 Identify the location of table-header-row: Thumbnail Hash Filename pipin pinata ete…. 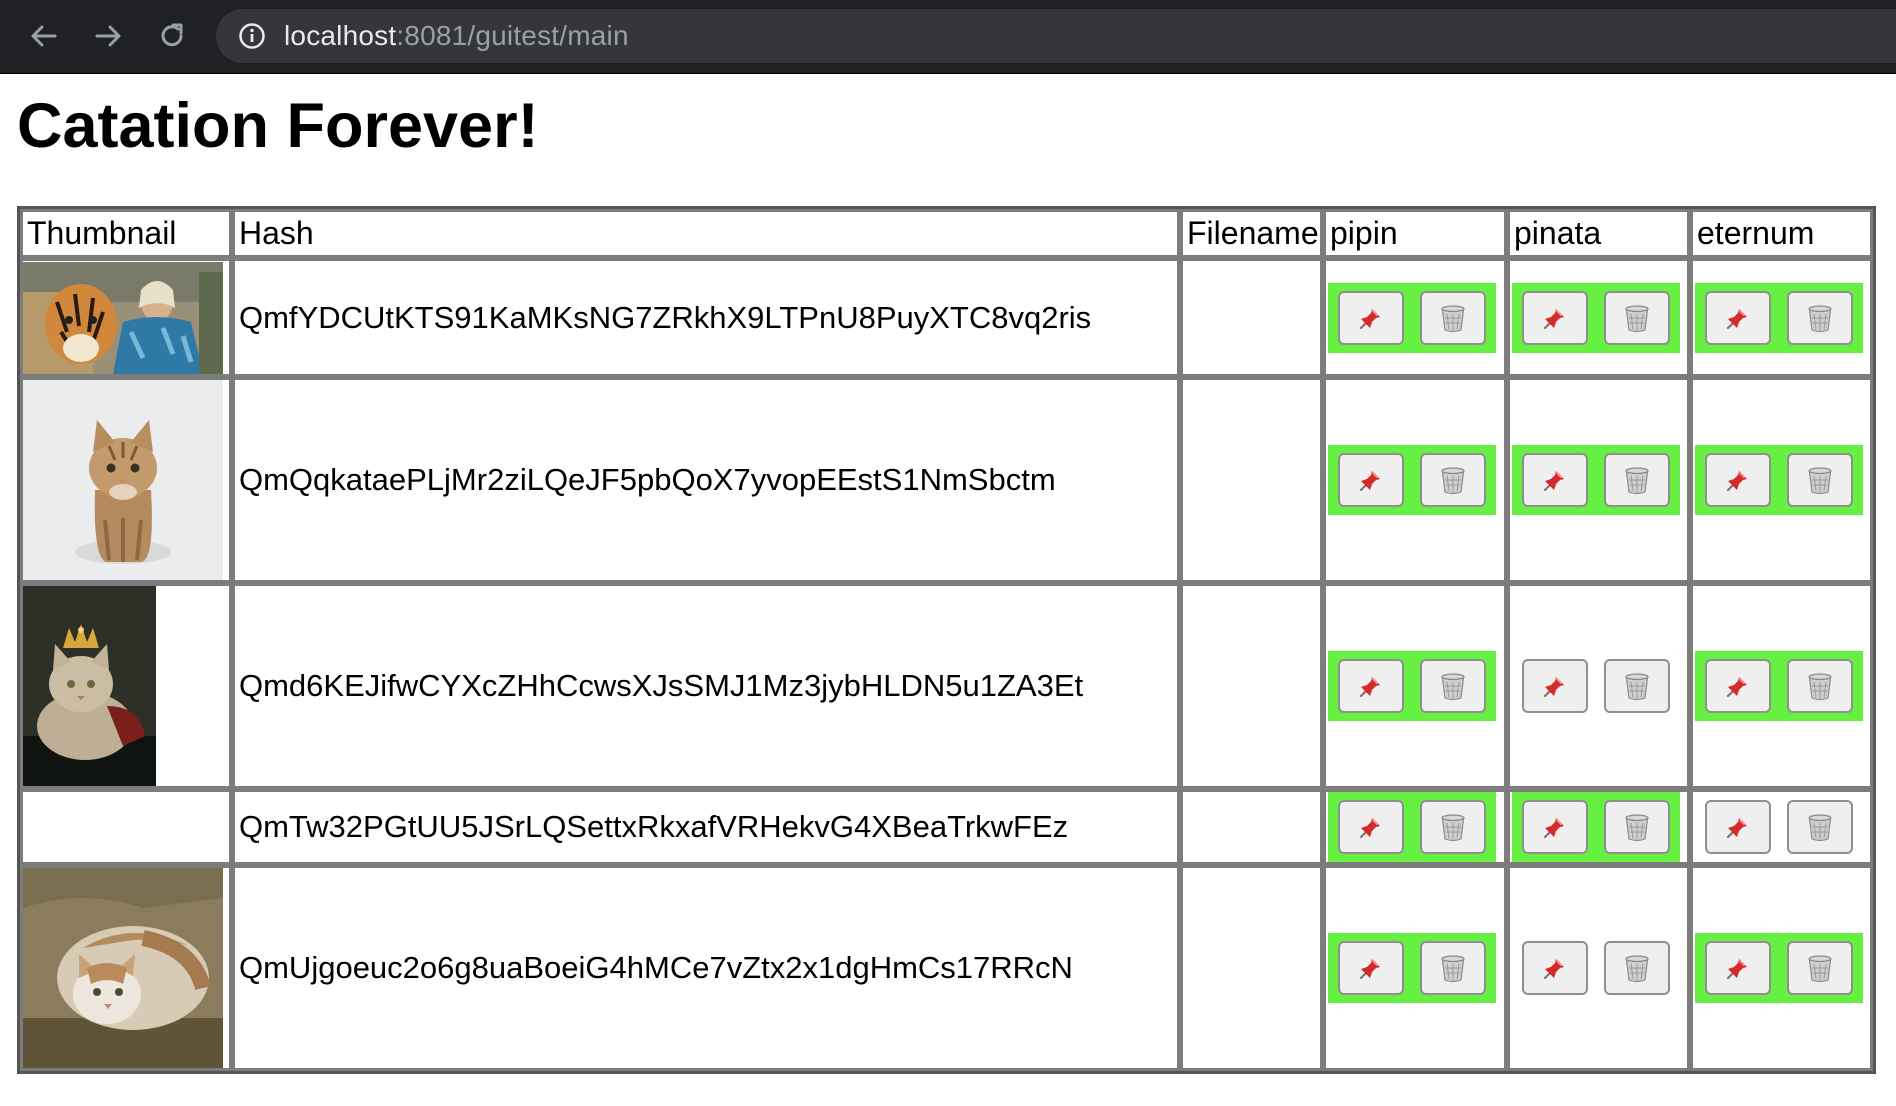
(946, 233).